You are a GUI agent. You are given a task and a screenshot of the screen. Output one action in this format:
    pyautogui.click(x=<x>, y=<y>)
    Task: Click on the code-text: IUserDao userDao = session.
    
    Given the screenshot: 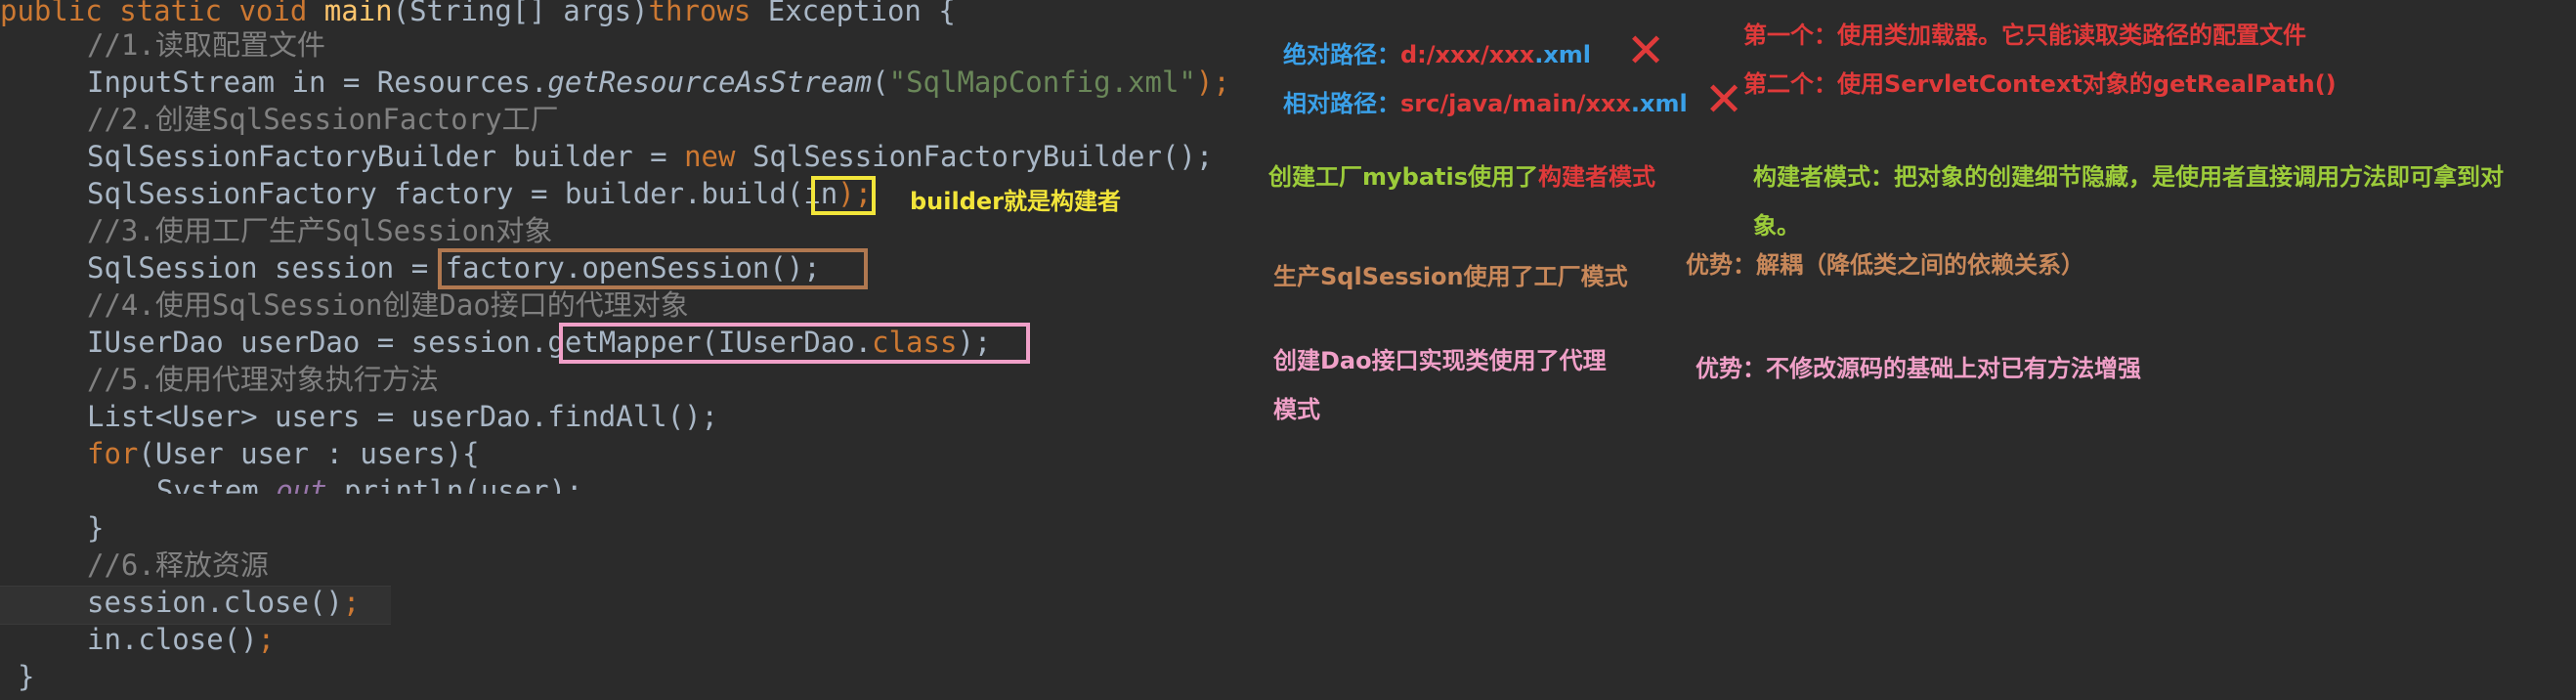 What is the action you would take?
    pyautogui.click(x=318, y=342)
    